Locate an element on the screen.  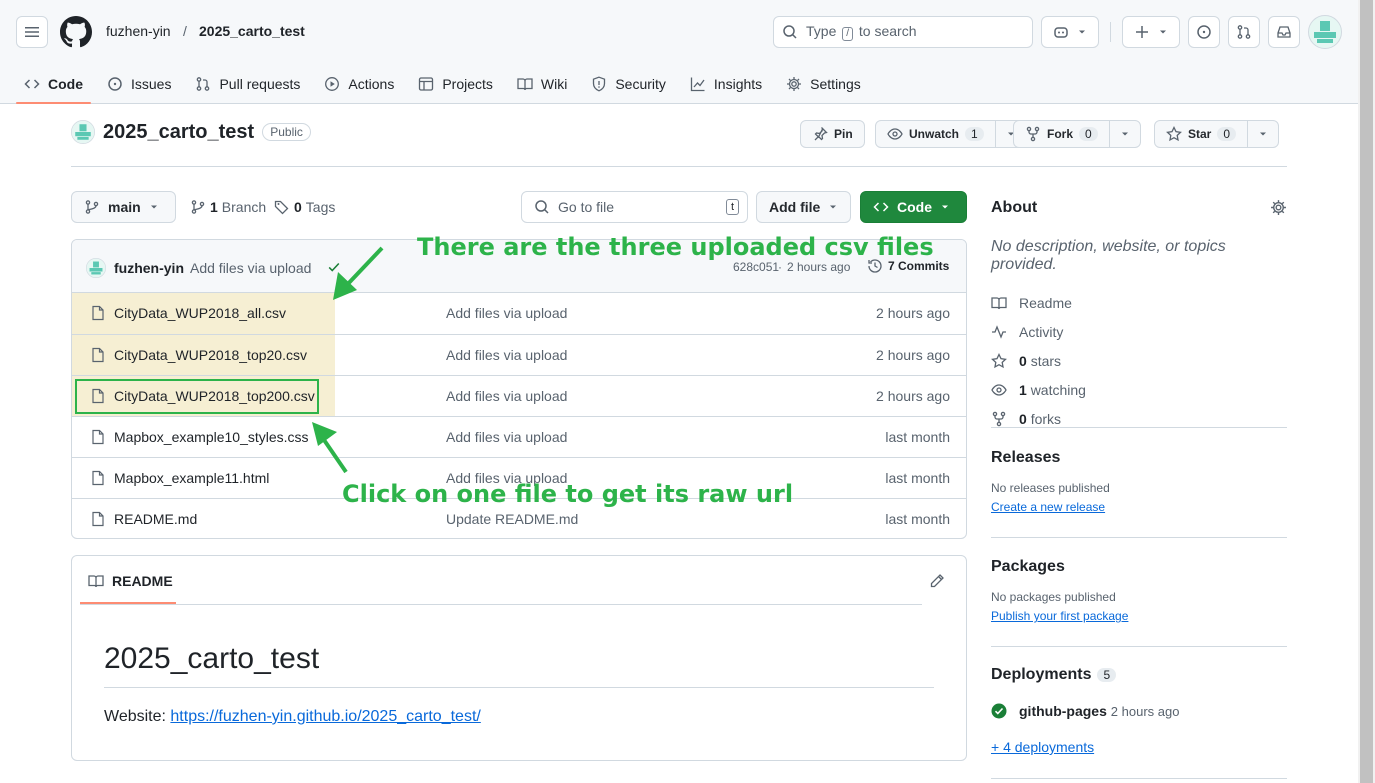
tab-actions: Actions is located at coordinates (359, 84).